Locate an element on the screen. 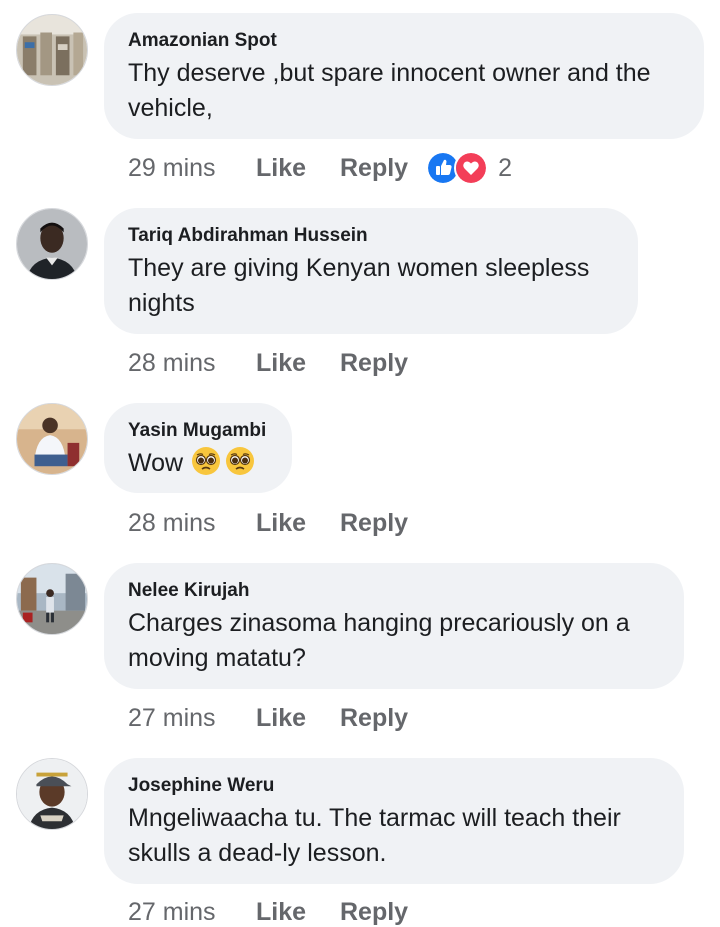  comment-author: Nelee Kirujah is located at coordinates (394, 591).